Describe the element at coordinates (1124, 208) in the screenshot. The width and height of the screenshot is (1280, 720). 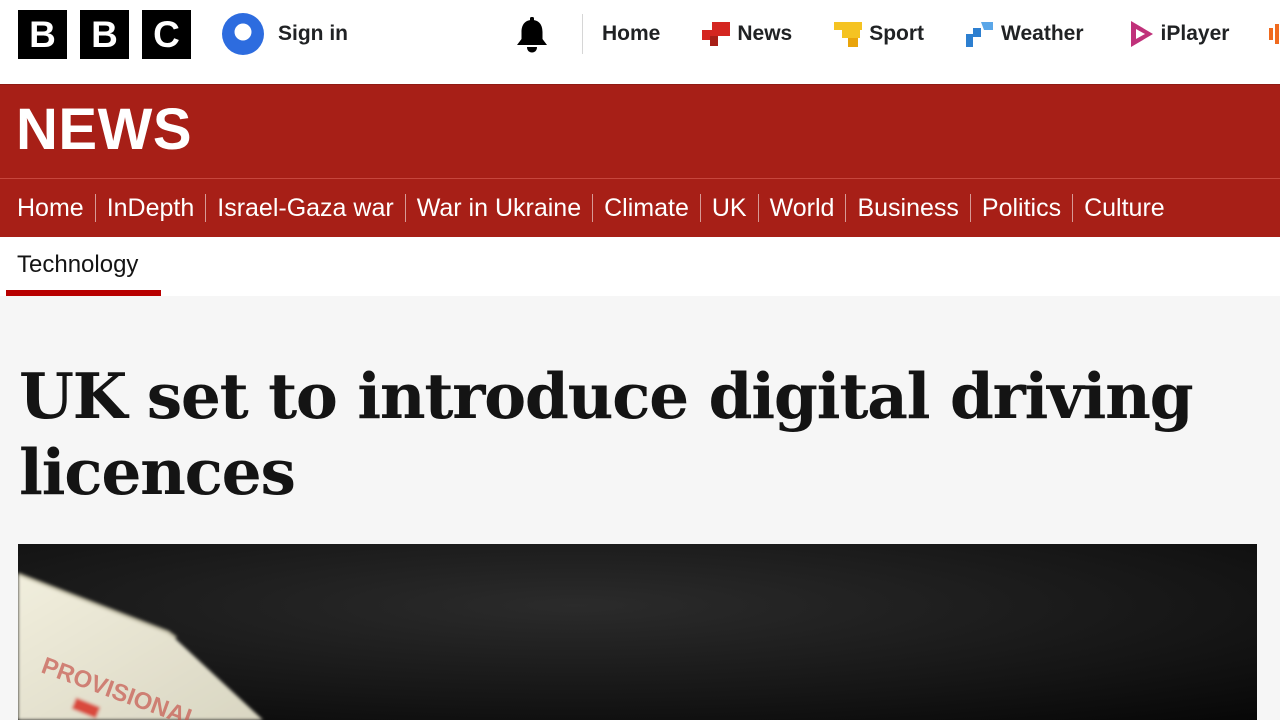
I see `section-nav-culture: Culture` at that location.